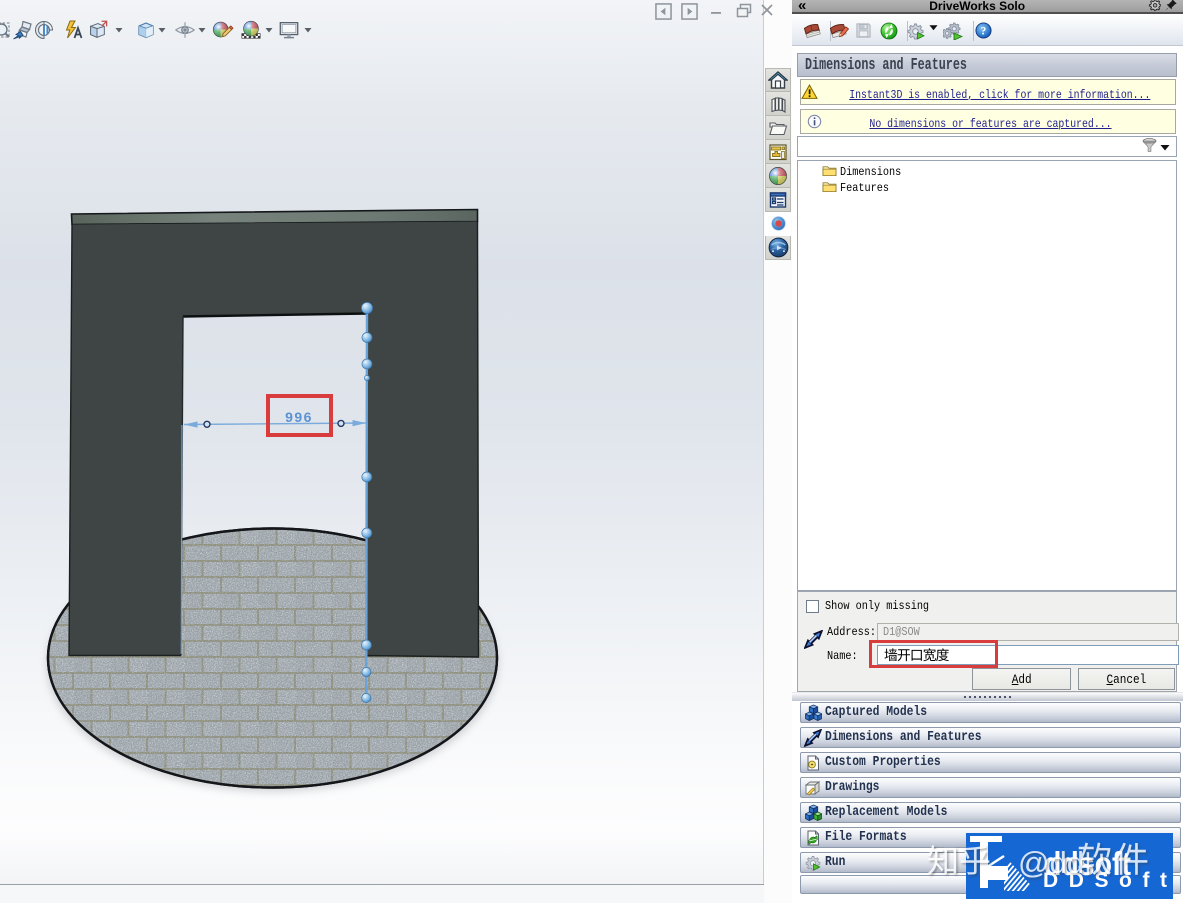  What do you see at coordinates (987, 146) in the screenshot?
I see `filter-box` at bounding box center [987, 146].